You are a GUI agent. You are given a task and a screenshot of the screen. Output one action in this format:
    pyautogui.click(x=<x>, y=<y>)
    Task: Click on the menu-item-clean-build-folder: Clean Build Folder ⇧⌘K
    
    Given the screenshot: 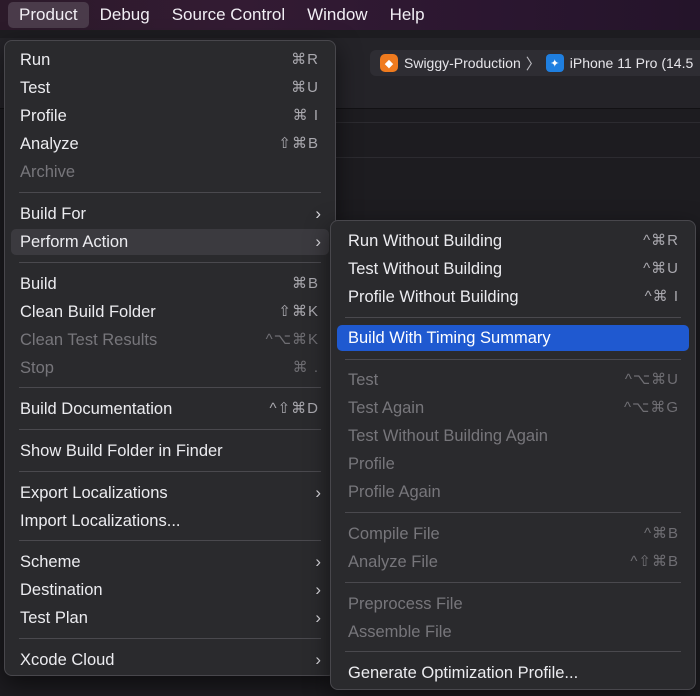 What is the action you would take?
    pyautogui.click(x=170, y=312)
    